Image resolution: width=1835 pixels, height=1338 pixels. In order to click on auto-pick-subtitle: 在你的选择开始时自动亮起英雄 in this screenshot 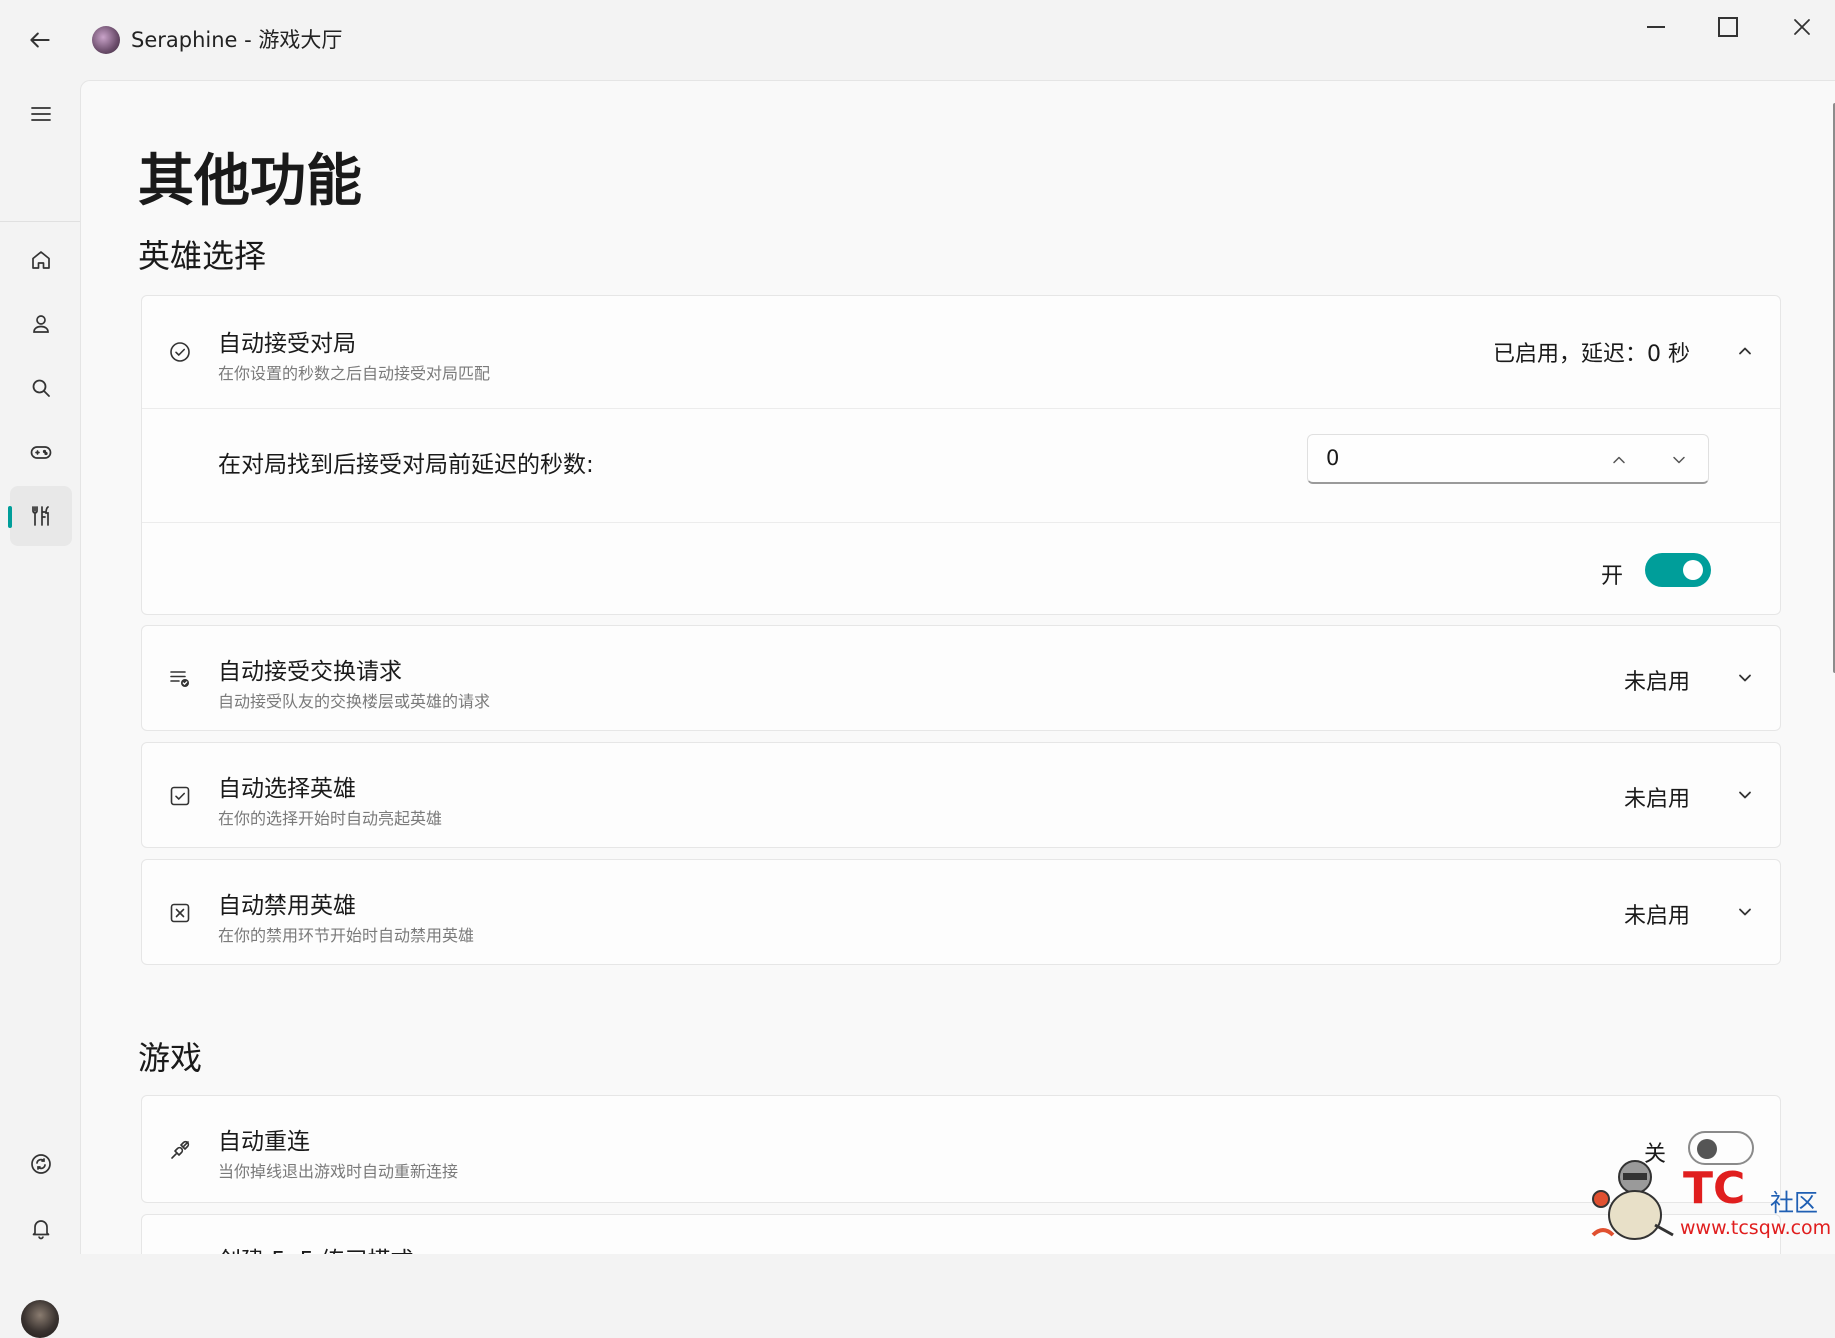, I will do `click(330, 818)`.